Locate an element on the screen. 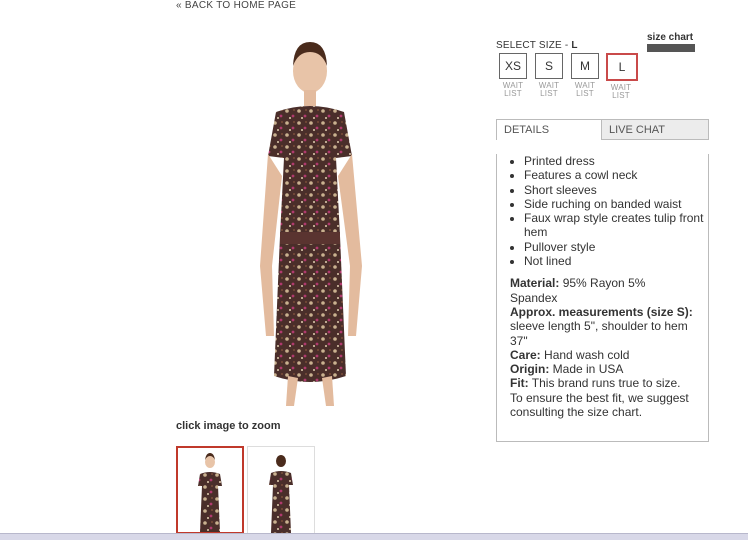 Image resolution: width=748 pixels, height=540 pixels. size-chart-label: size chart is located at coordinates (670, 37).